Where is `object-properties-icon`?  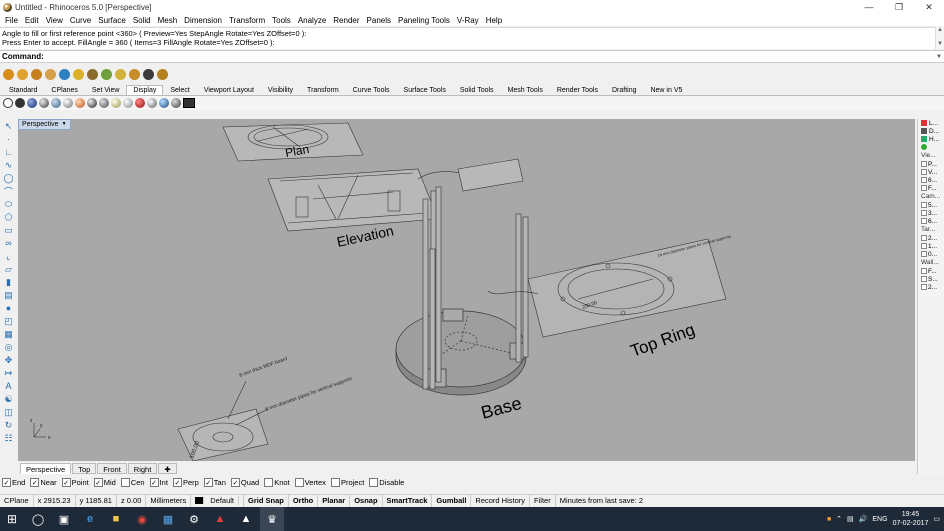 object-properties-icon is located at coordinates (924, 147).